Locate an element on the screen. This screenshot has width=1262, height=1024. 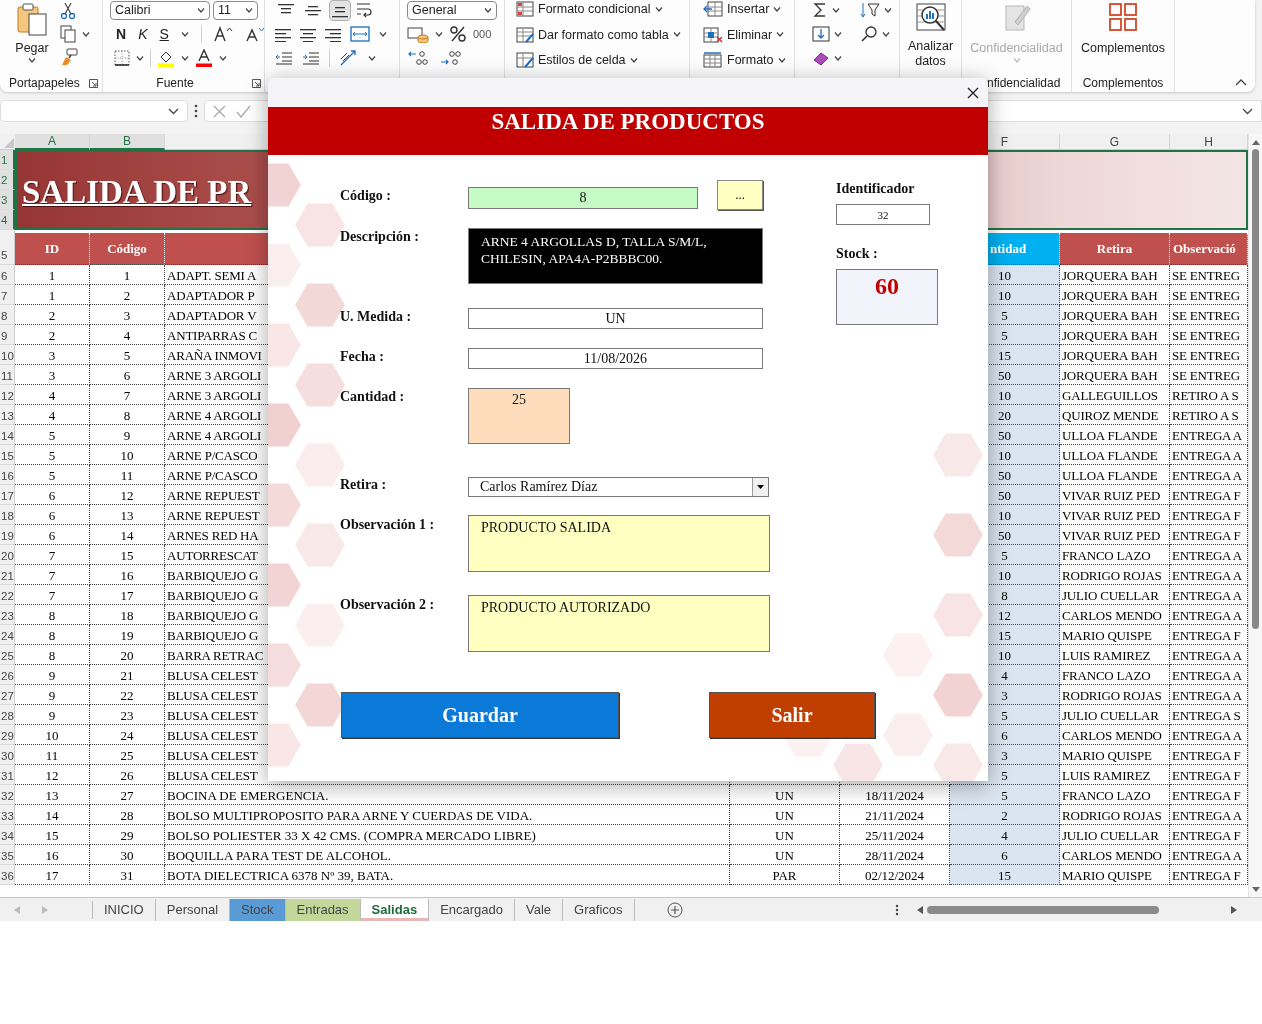
scroll-left-icon is located at coordinates (919, 909).